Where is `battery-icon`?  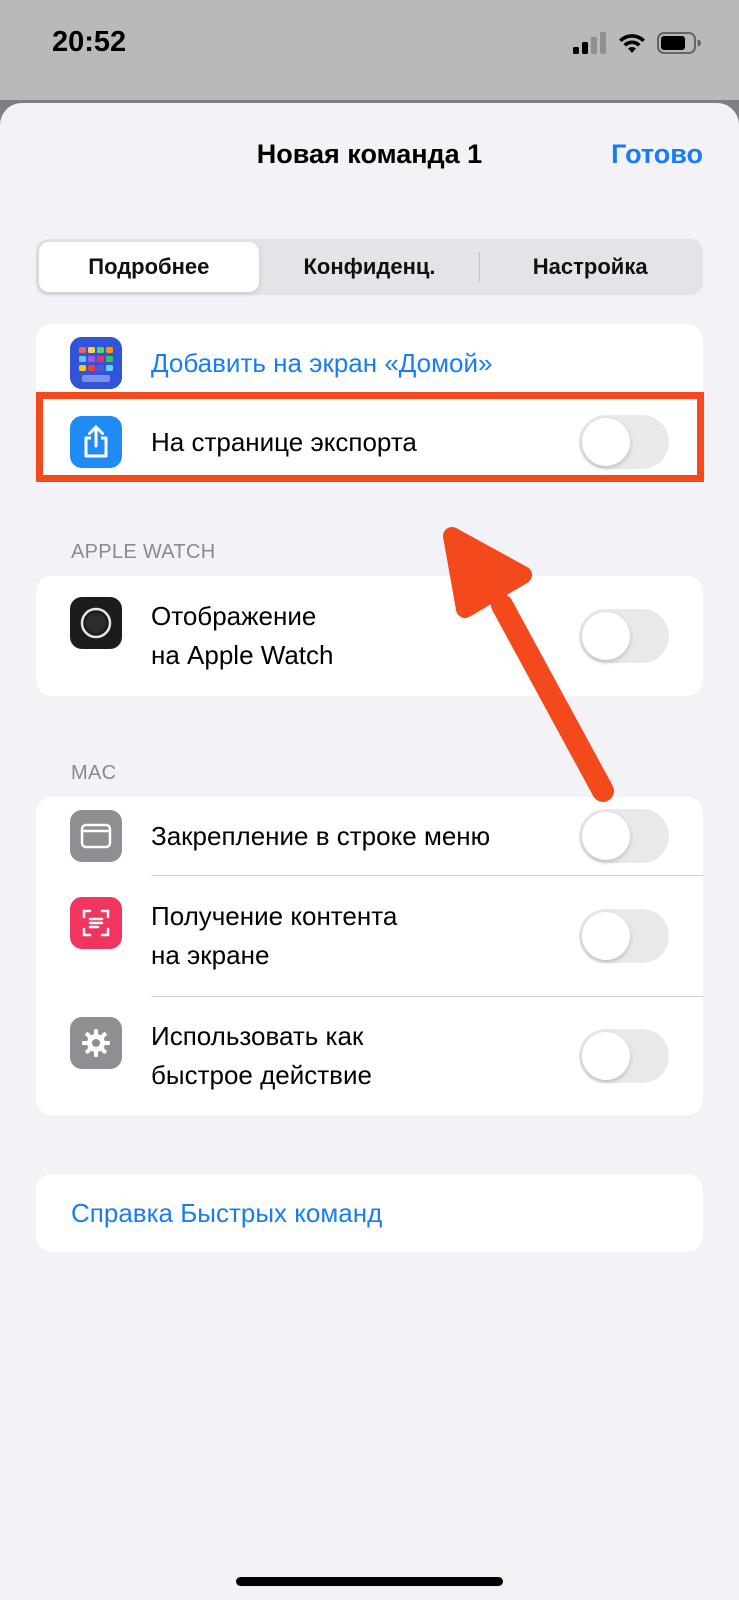 battery-icon is located at coordinates (679, 43).